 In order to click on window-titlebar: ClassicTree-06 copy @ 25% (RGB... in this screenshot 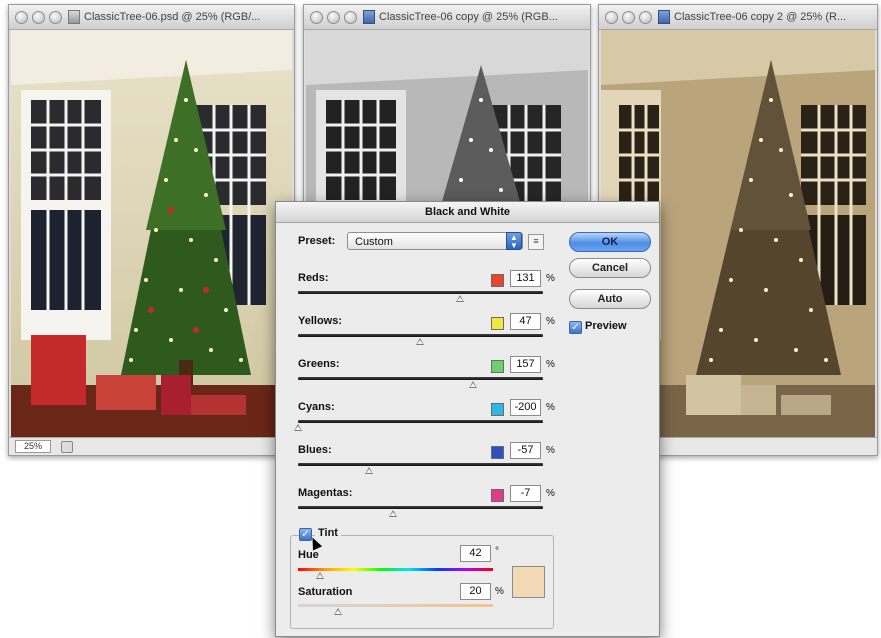, I will do `click(447, 17)`.